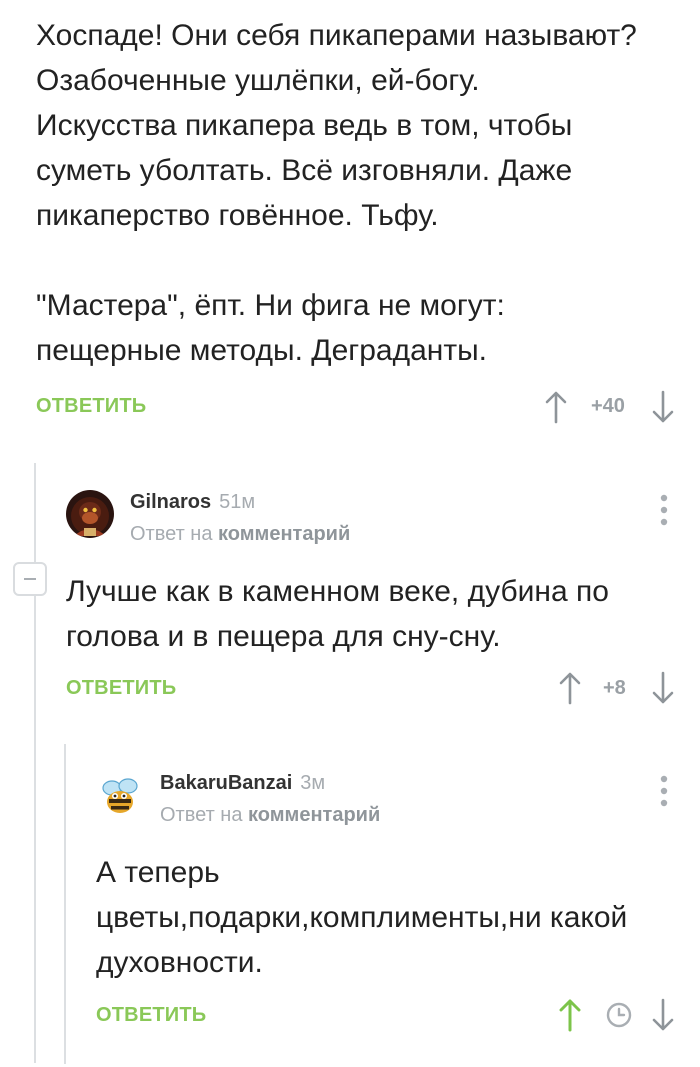 Image resolution: width=700 pixels, height=1067 pixels. What do you see at coordinates (614, 688) in the screenshot?
I see `comment-score: +8` at bounding box center [614, 688].